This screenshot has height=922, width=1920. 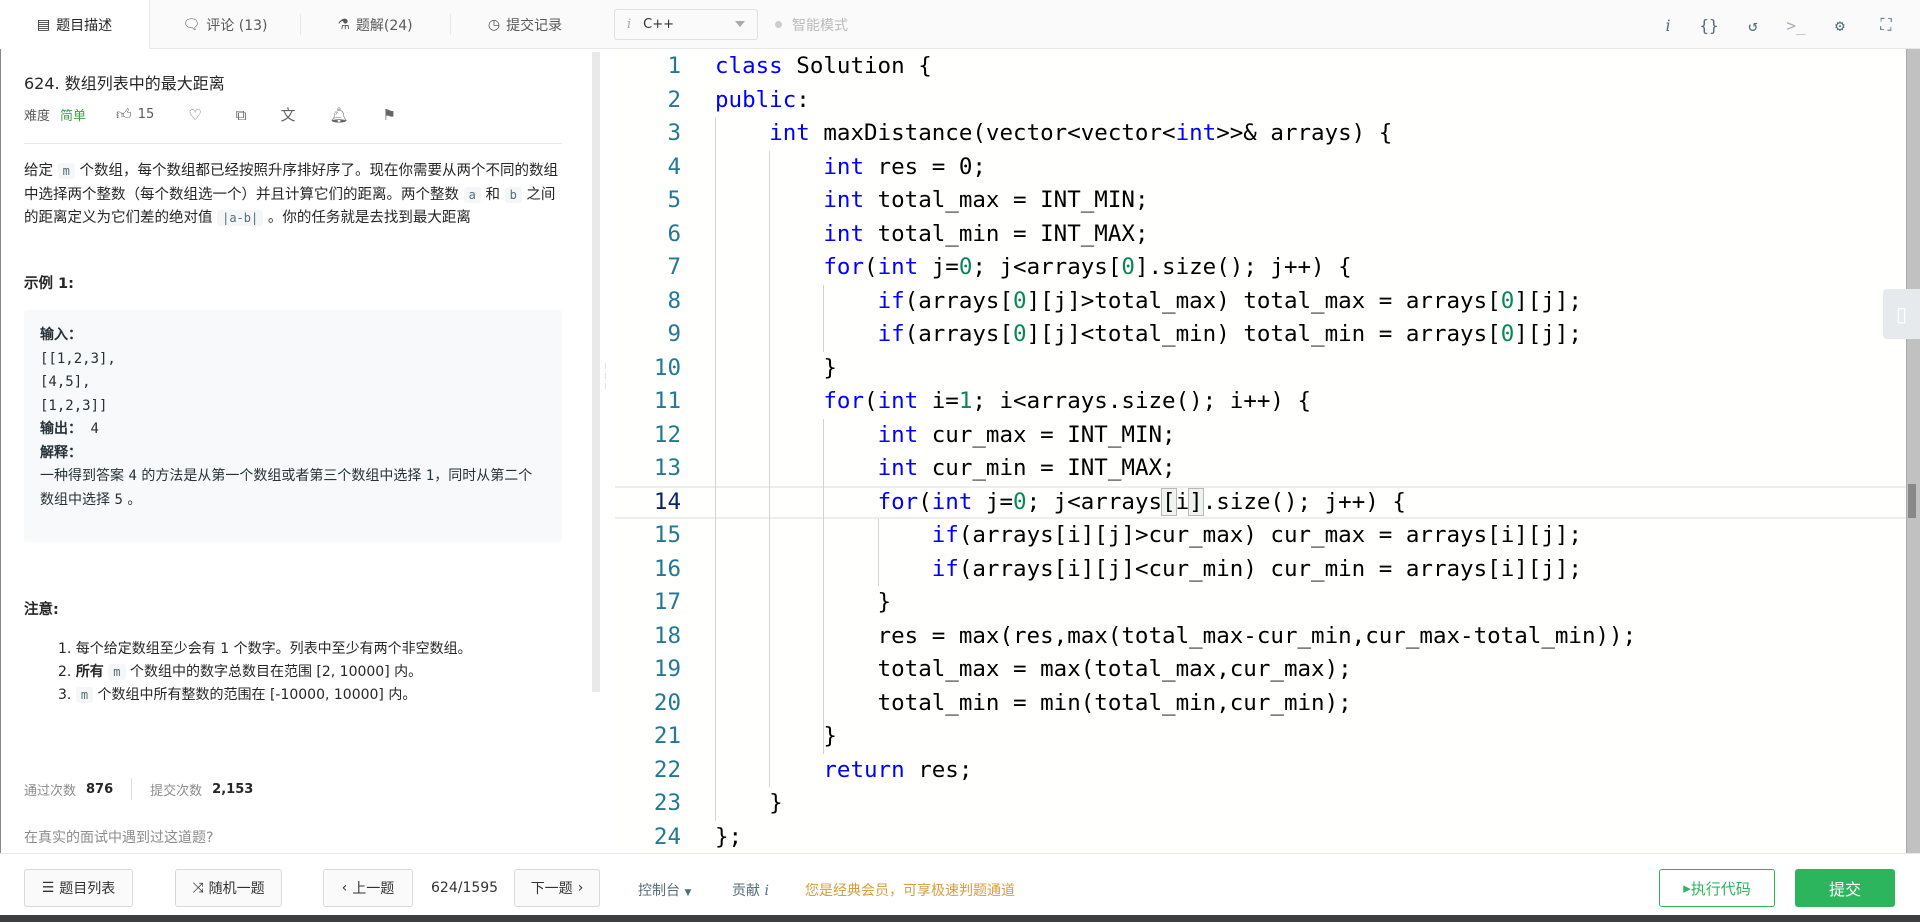 I want to click on code-line: 20 total_min = min(total_min,cur_min);, so click(x=1260, y=704).